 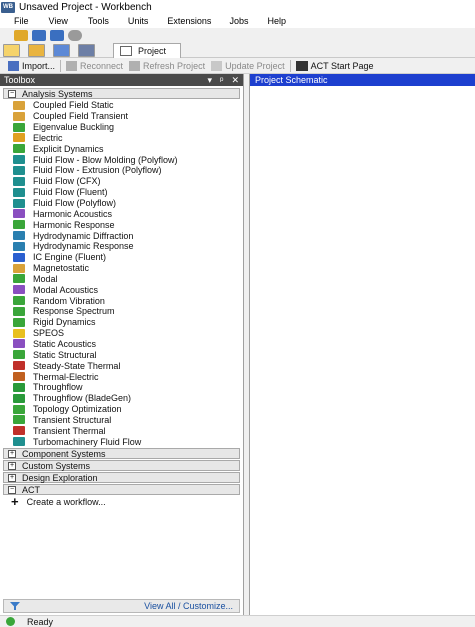 What do you see at coordinates (121, 148) in the screenshot?
I see `analysis-system-item: Explicit Dynamics` at bounding box center [121, 148].